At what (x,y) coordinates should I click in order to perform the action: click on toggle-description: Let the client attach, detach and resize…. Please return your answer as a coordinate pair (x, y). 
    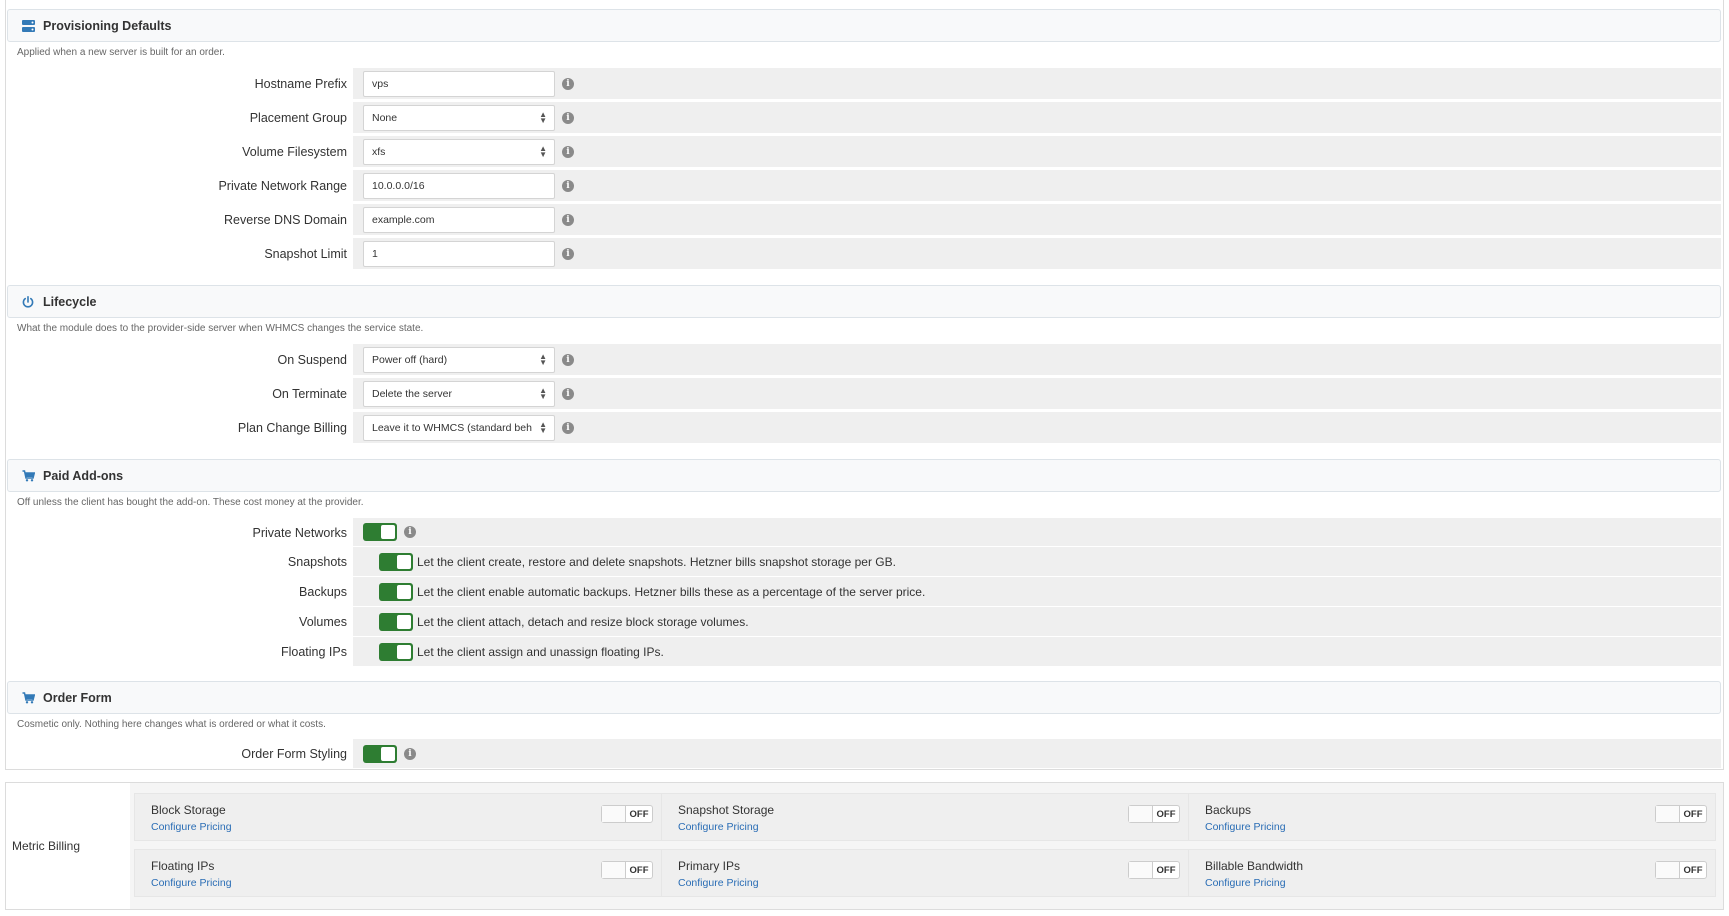
    Looking at the image, I should click on (583, 621).